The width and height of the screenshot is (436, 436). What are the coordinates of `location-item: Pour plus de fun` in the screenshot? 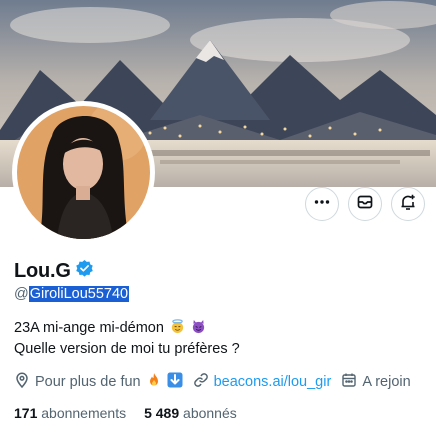 It's located at (98, 382).